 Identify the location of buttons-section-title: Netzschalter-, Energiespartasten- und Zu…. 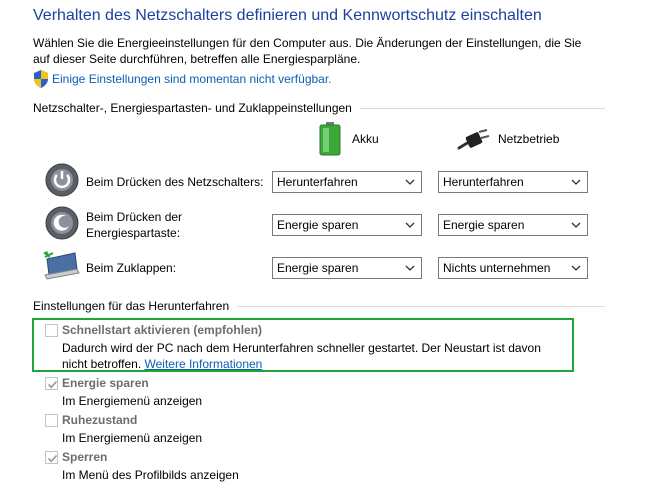
(192, 108).